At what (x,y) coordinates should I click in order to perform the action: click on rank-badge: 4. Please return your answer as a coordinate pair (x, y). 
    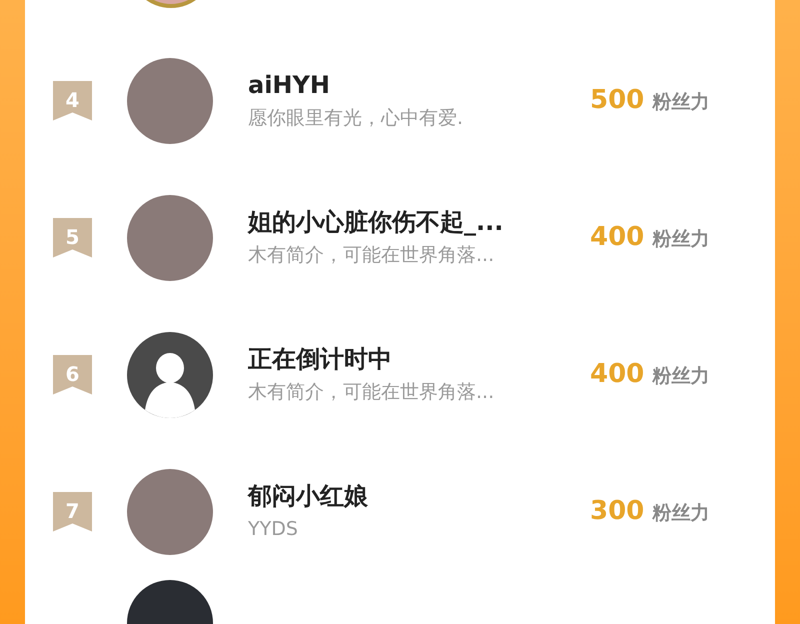
    Looking at the image, I should click on (72, 100).